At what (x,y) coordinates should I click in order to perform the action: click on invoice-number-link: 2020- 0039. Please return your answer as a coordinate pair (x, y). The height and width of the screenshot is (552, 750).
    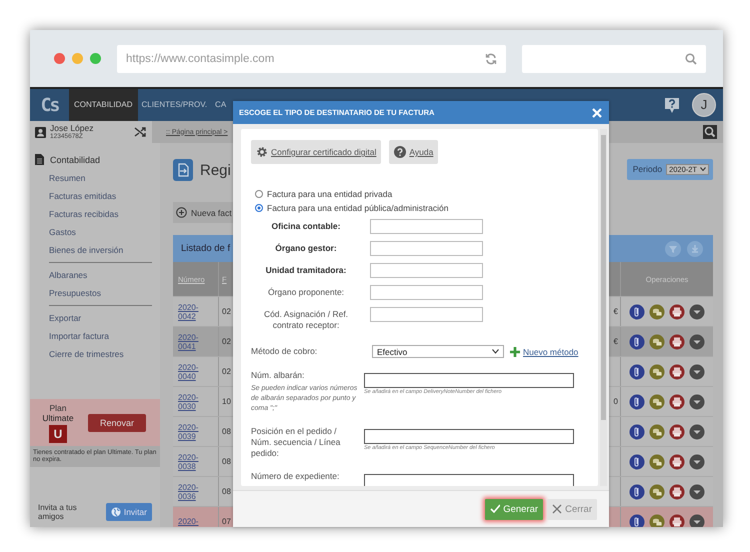
    Looking at the image, I should click on (196, 431).